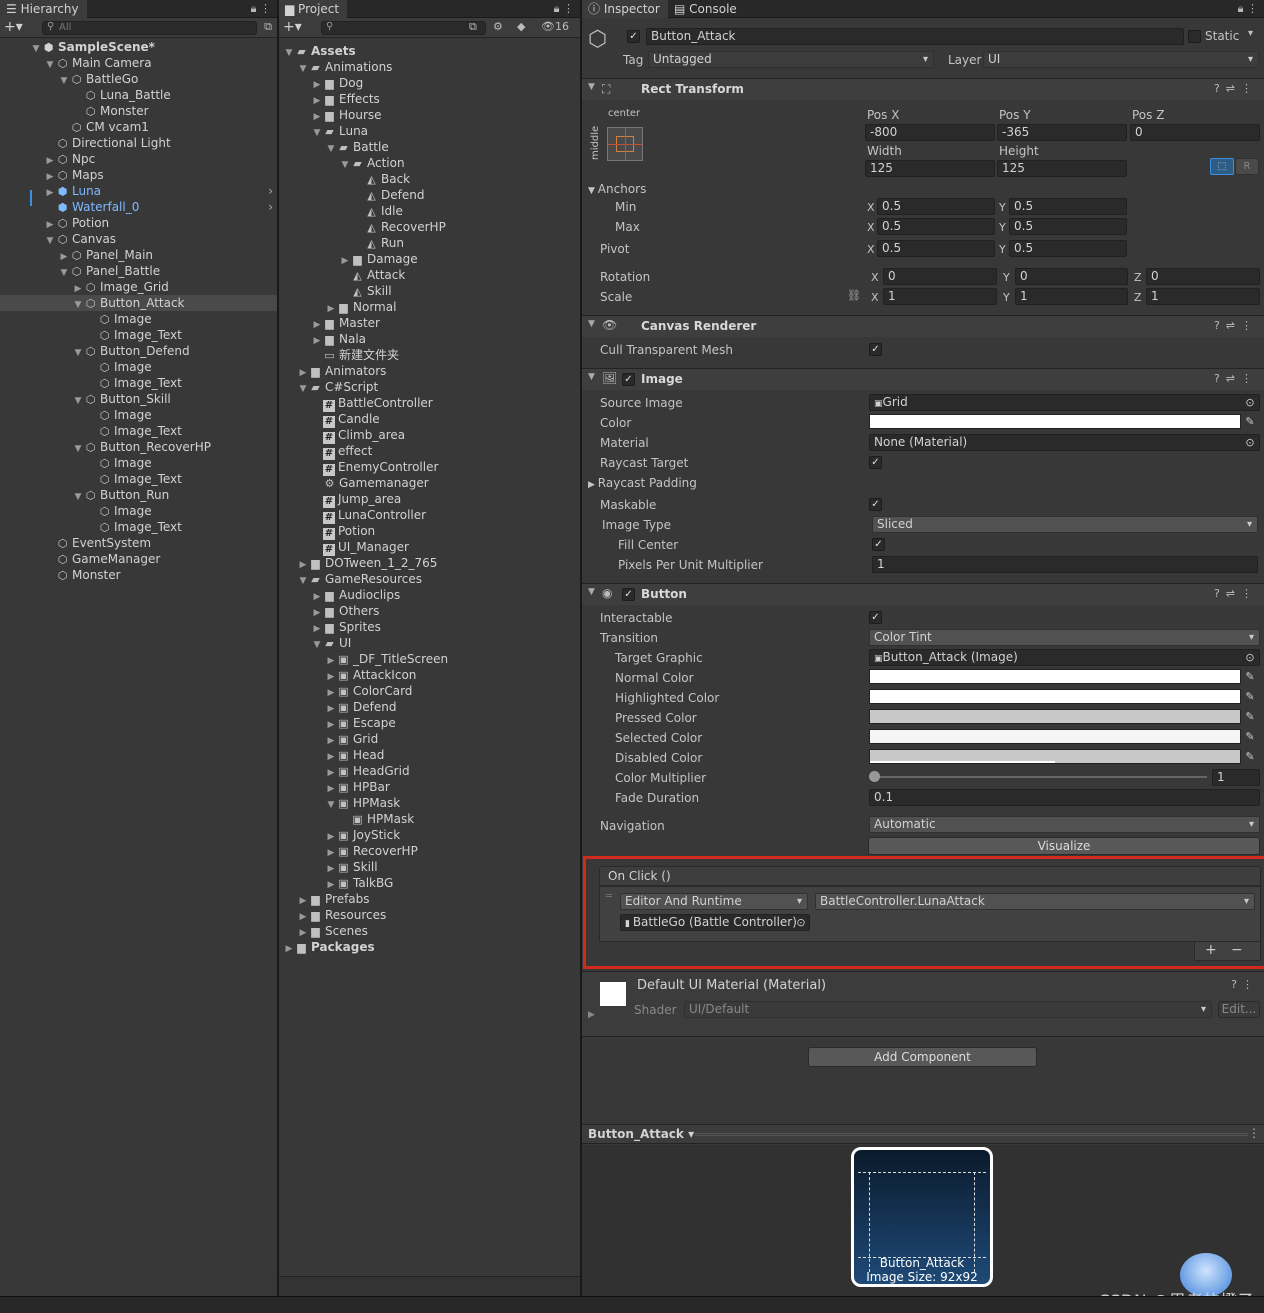 The image size is (1264, 1313). Describe the element at coordinates (923, 326) in the screenshot. I see `canvas-renderer-header: ▼ 👁︎ Canvas Renderer ?⇌⋮` at that location.